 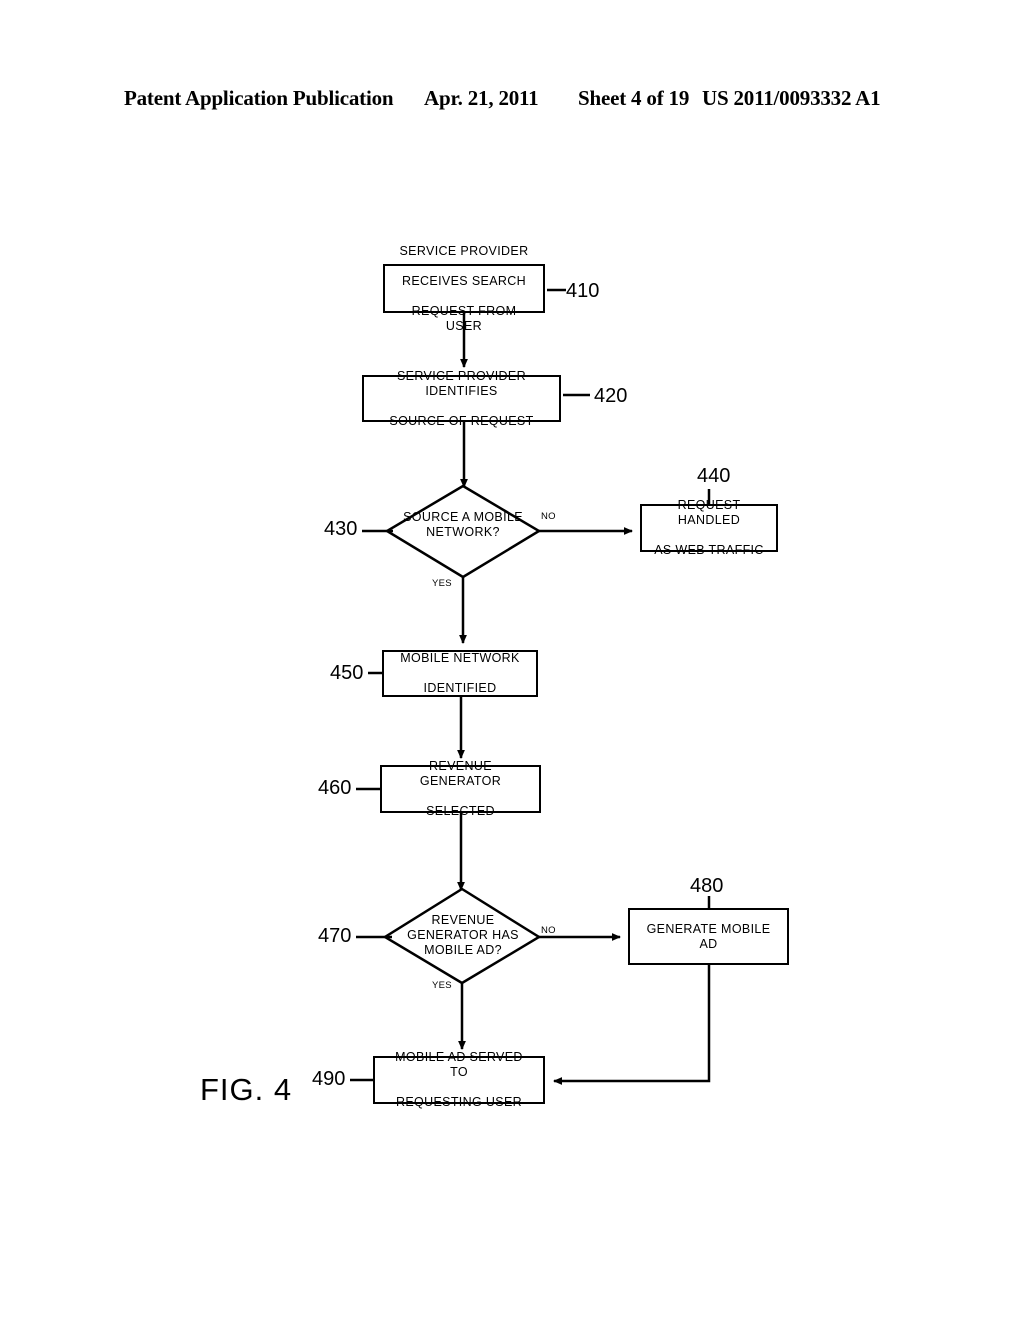 What do you see at coordinates (611, 396) in the screenshot?
I see `reference-numeral-420: 420` at bounding box center [611, 396].